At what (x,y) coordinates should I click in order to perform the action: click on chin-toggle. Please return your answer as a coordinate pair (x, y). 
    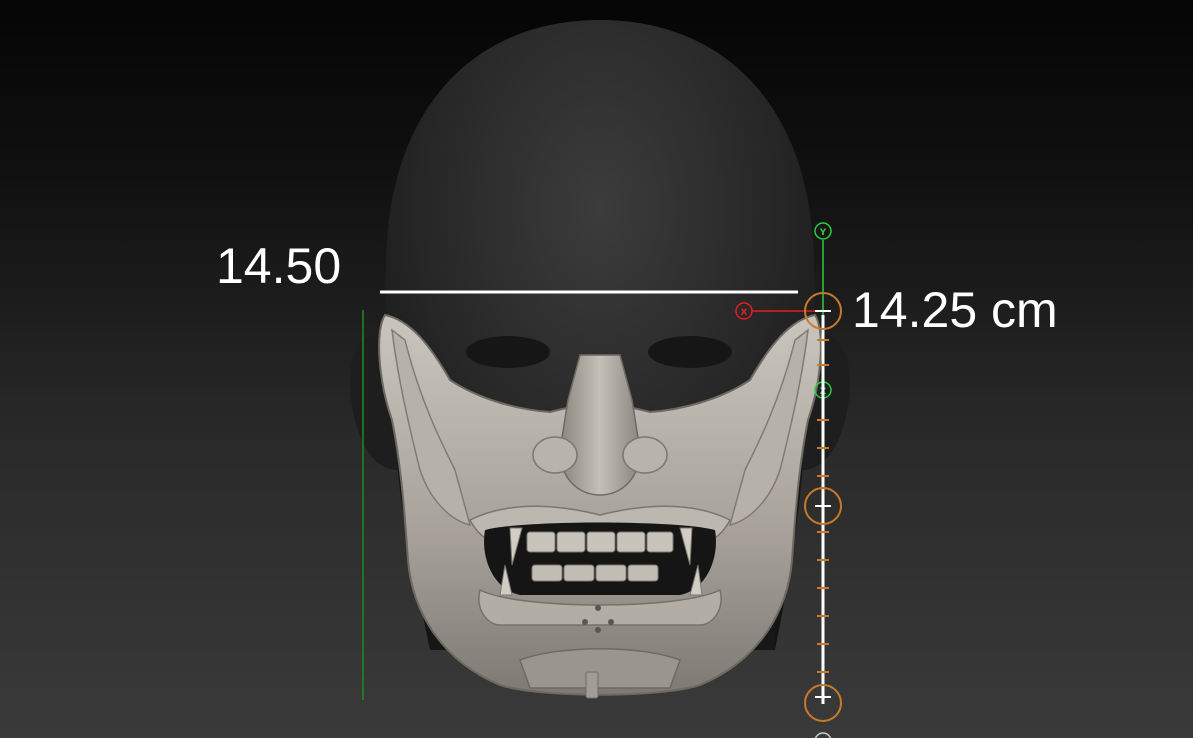
    Looking at the image, I should click on (592, 685).